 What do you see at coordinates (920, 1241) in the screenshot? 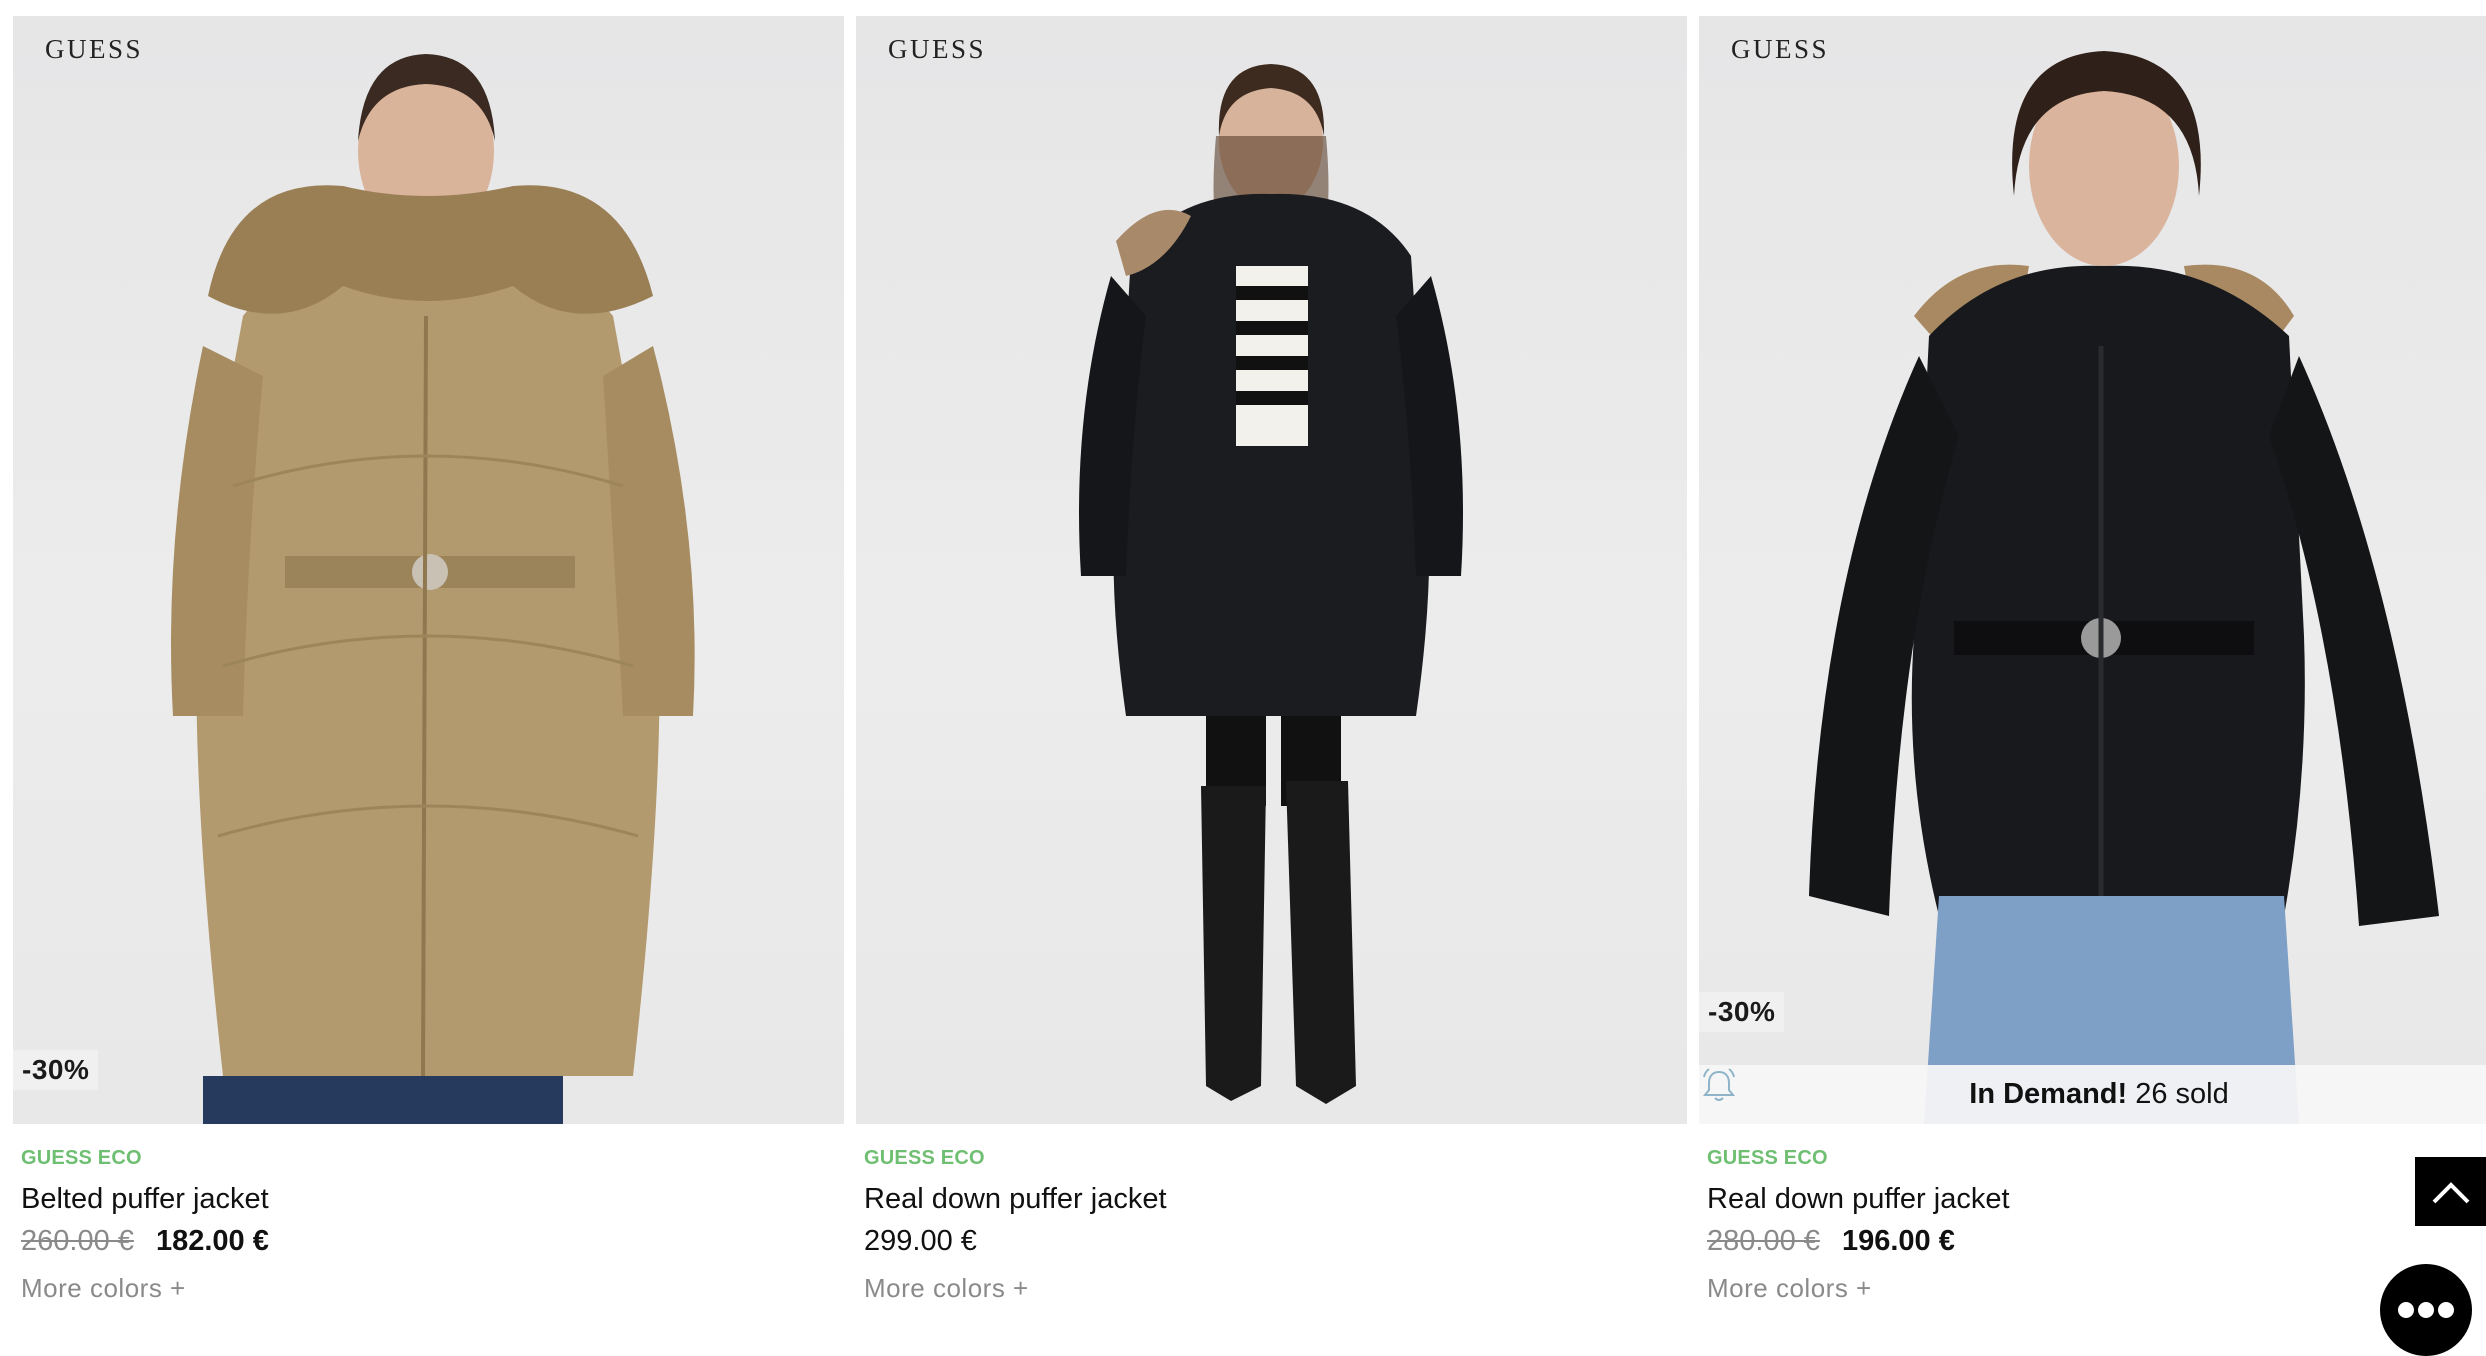
I see `price: 299.00 €` at bounding box center [920, 1241].